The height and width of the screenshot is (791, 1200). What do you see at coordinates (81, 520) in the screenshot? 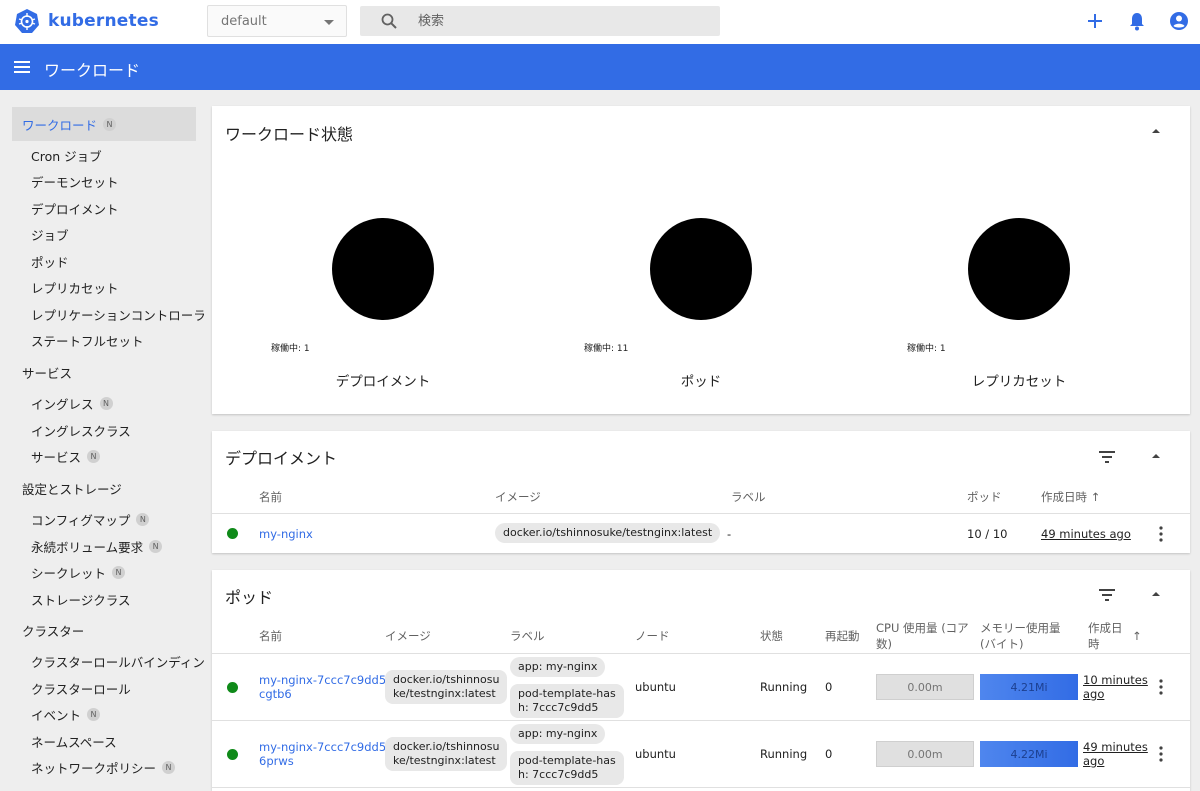
I see `sidebar-item-label: コンフィグマップ` at bounding box center [81, 520].